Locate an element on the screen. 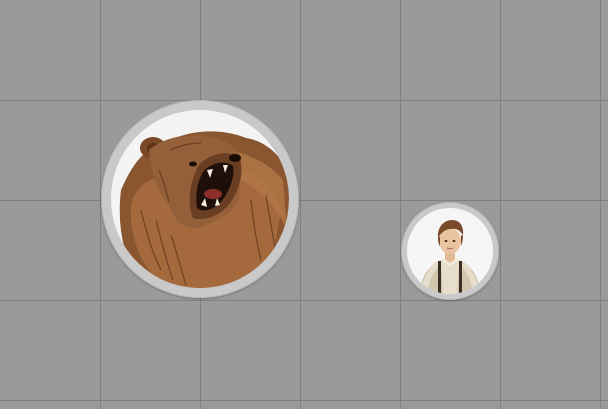  bear-icon is located at coordinates (200, 199).